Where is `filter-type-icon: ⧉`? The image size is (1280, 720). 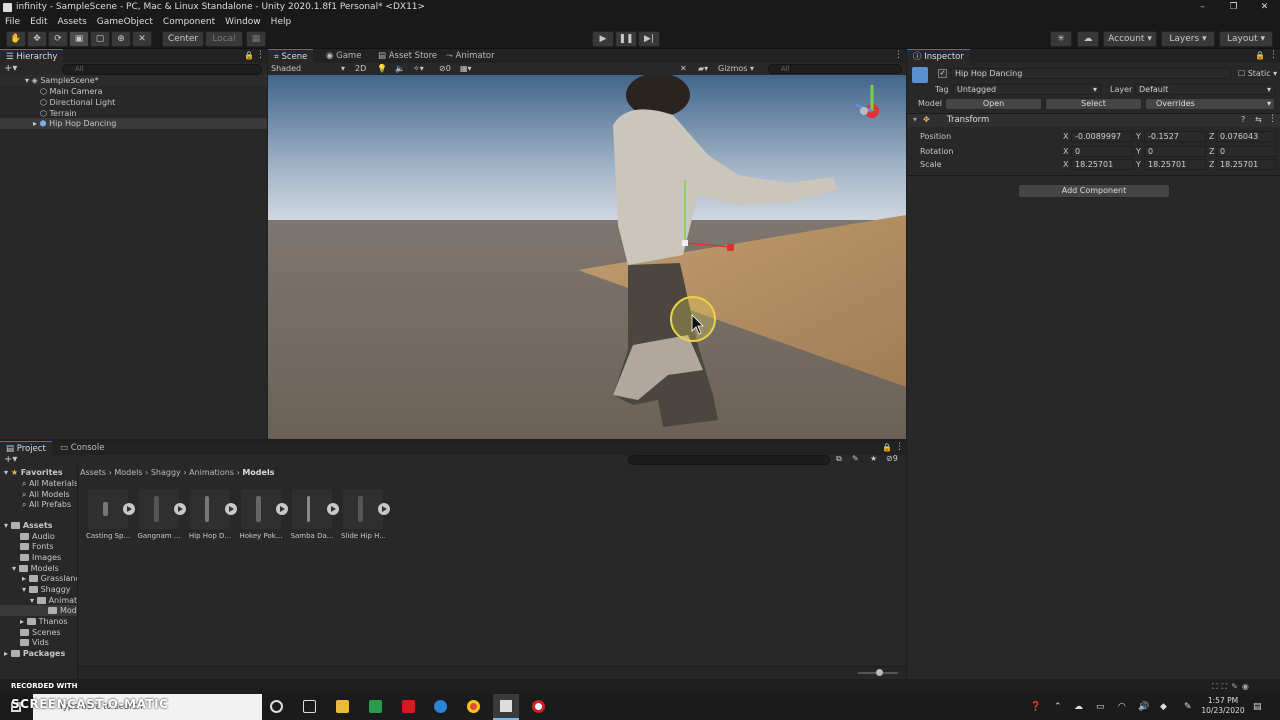 filter-type-icon: ⧉ is located at coordinates (839, 459).